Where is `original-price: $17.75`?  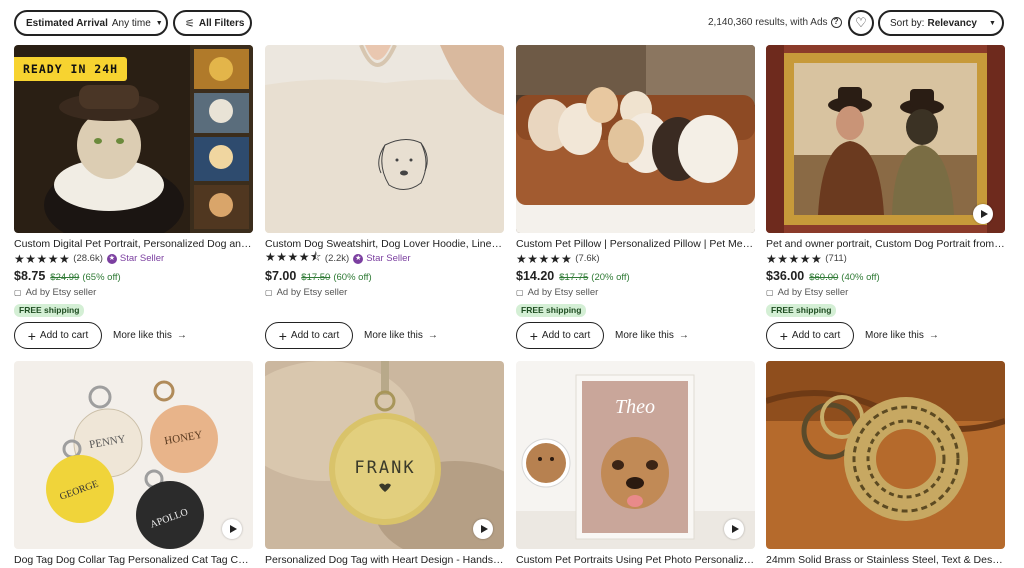
original-price: $17.75 is located at coordinates (574, 277).